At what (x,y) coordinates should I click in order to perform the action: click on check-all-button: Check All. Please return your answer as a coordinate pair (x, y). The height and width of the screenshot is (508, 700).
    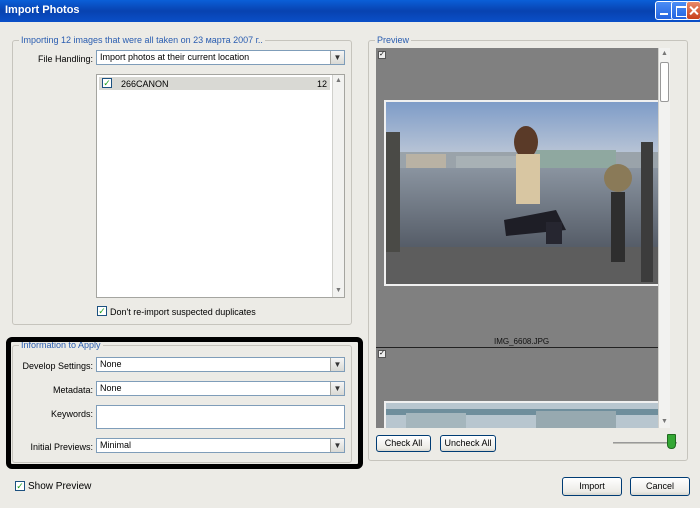
    Looking at the image, I should click on (403, 443).